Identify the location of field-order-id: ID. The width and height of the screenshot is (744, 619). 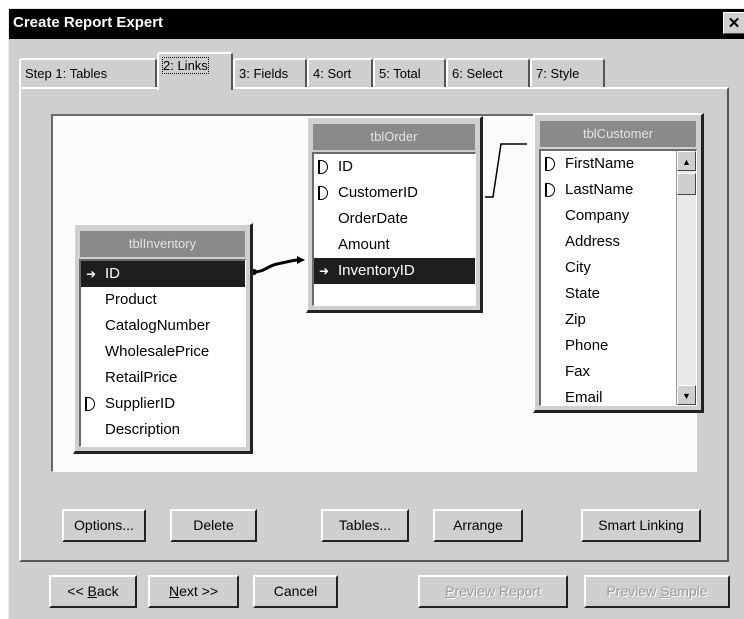
(394, 167).